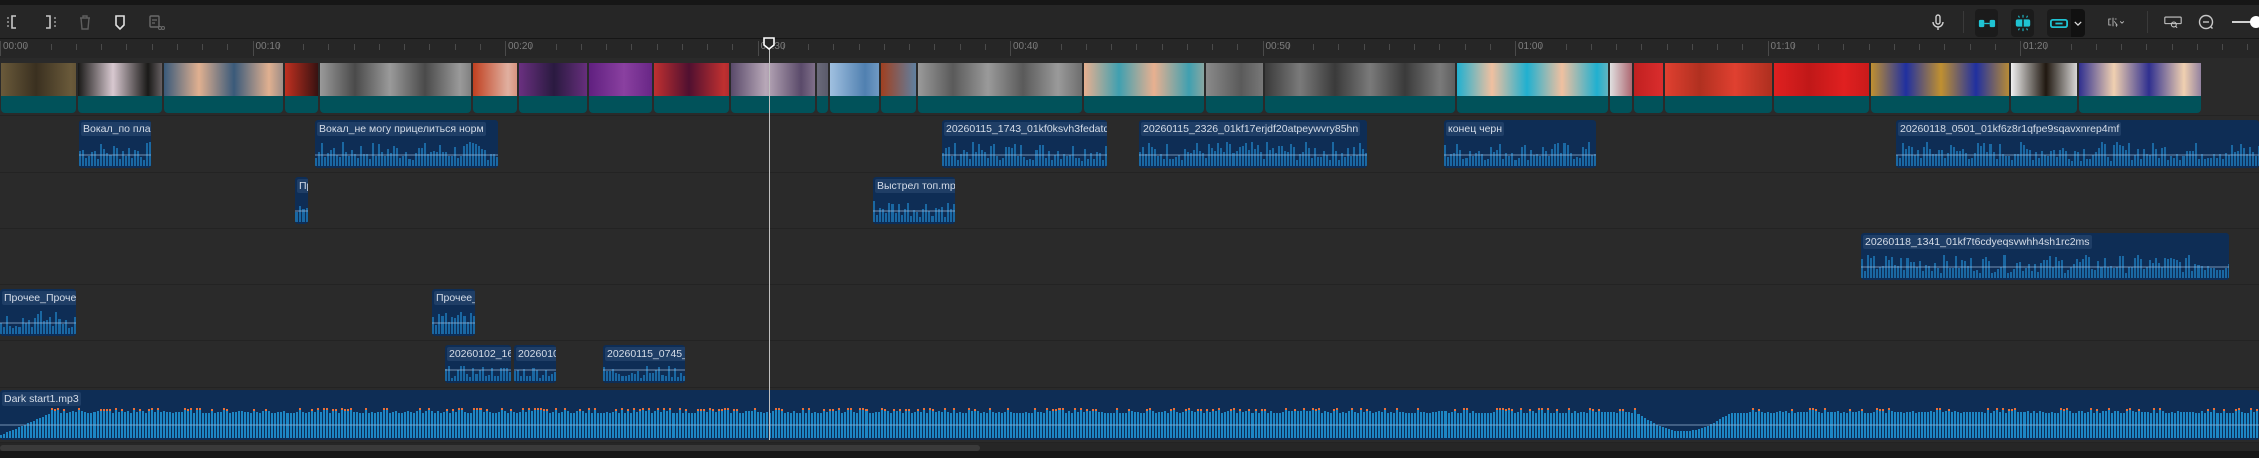 The width and height of the screenshot is (2259, 458). What do you see at coordinates (769, 239) in the screenshot?
I see `playhead` at bounding box center [769, 239].